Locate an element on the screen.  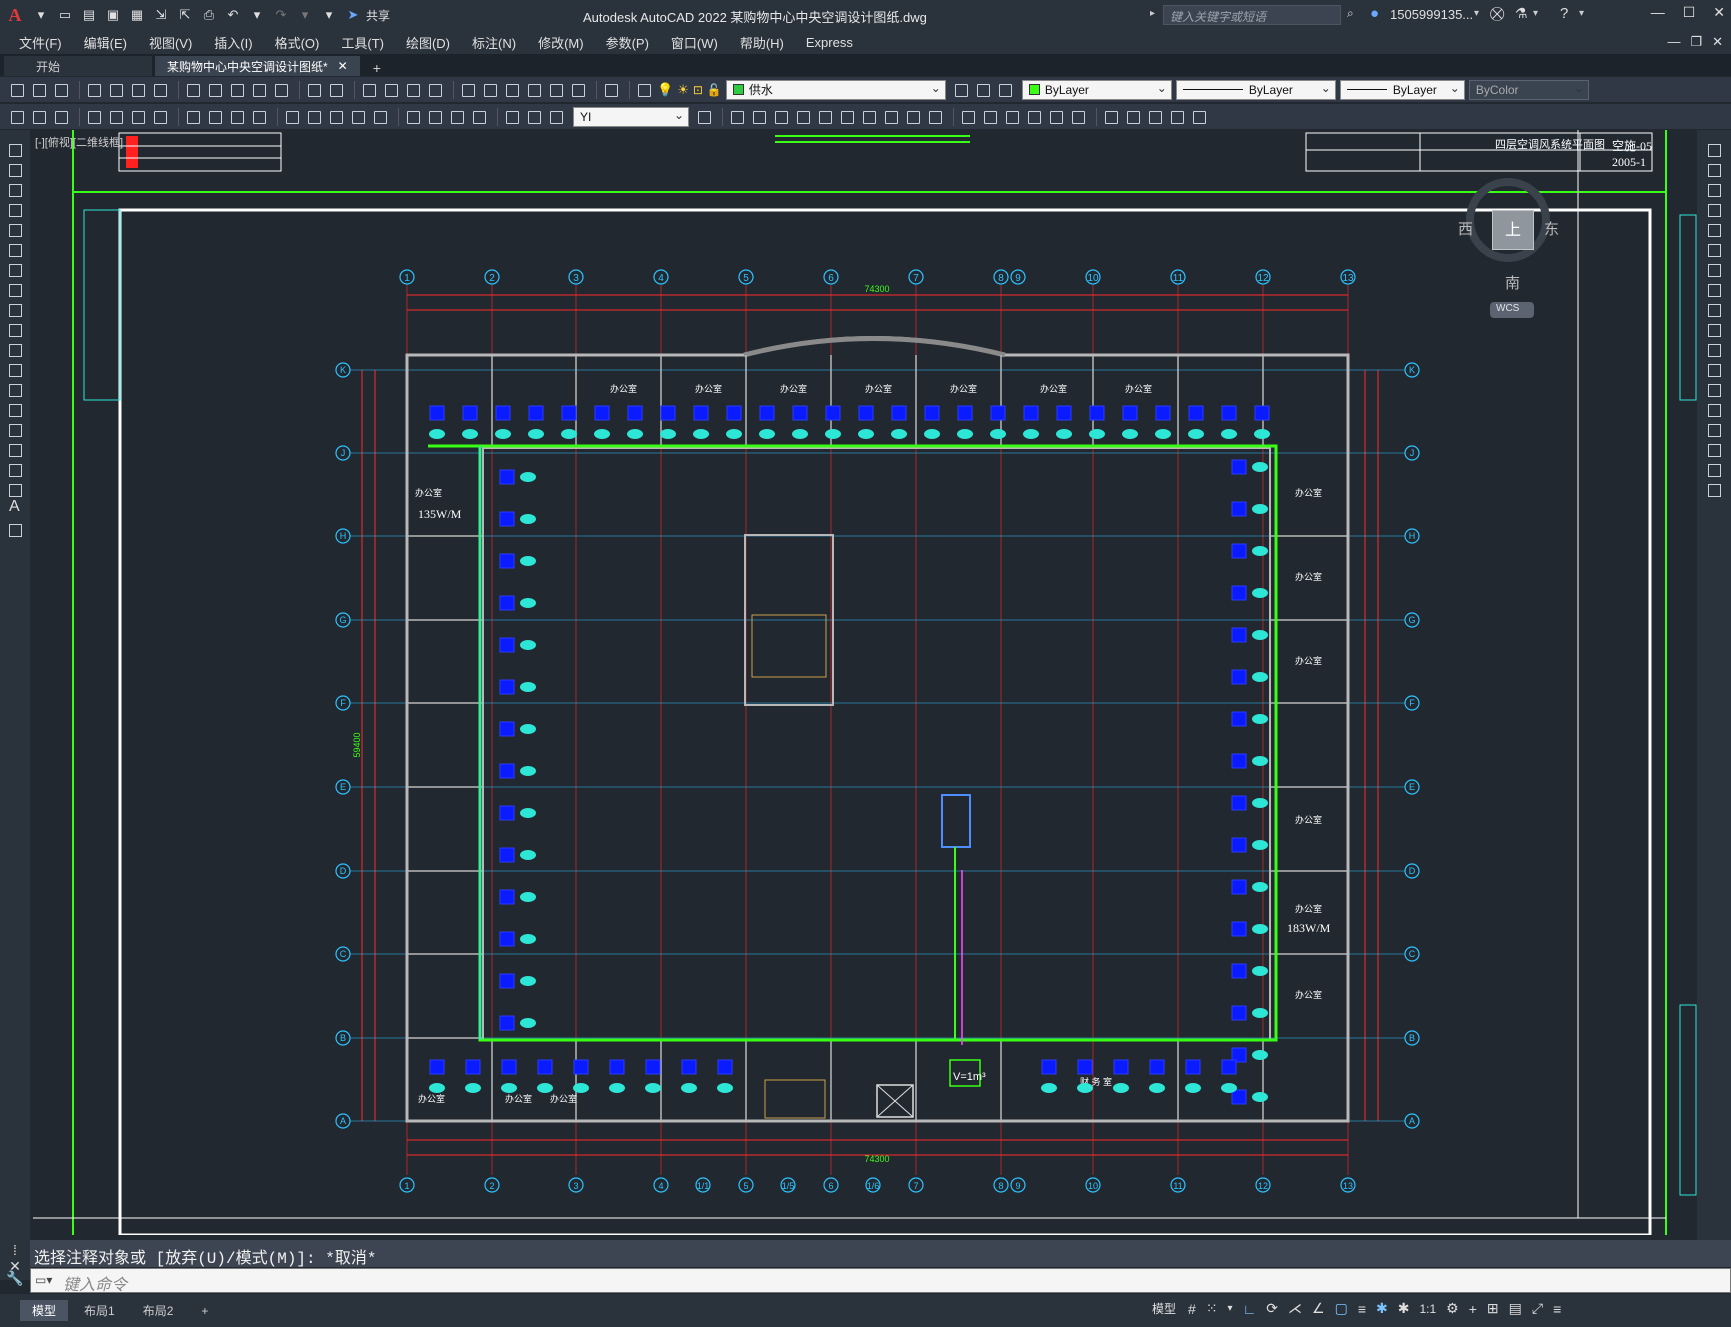
make-current-layer-icon is located at coordinates (960, 89).